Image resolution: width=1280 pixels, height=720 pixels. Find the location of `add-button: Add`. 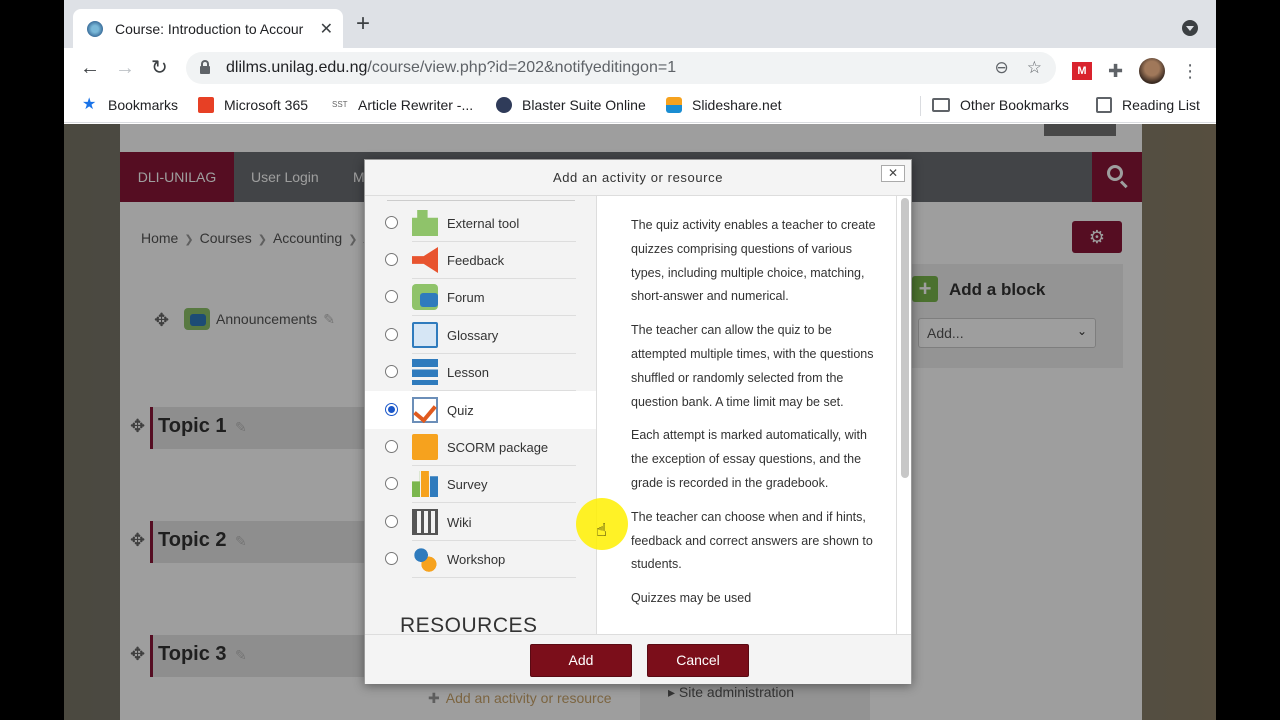

add-button: Add is located at coordinates (581, 660).